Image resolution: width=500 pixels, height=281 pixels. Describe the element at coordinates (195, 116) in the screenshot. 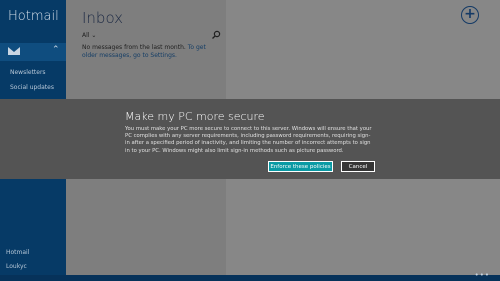

I see `dialog-title: Make my PC more secure` at that location.